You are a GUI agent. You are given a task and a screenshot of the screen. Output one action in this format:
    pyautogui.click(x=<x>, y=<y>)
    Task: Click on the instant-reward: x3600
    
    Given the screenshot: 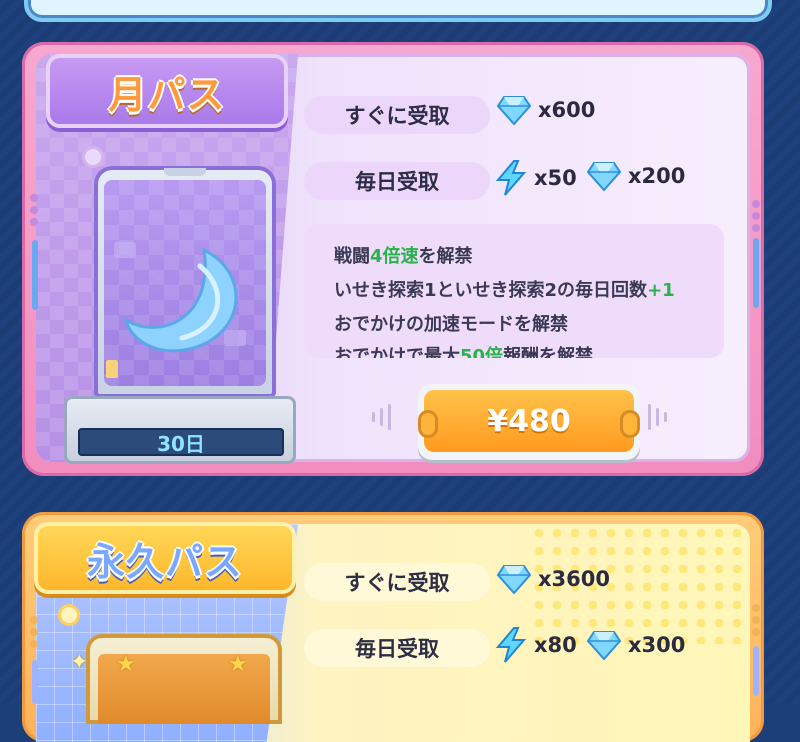 What is the action you would take?
    pyautogui.click(x=553, y=579)
    